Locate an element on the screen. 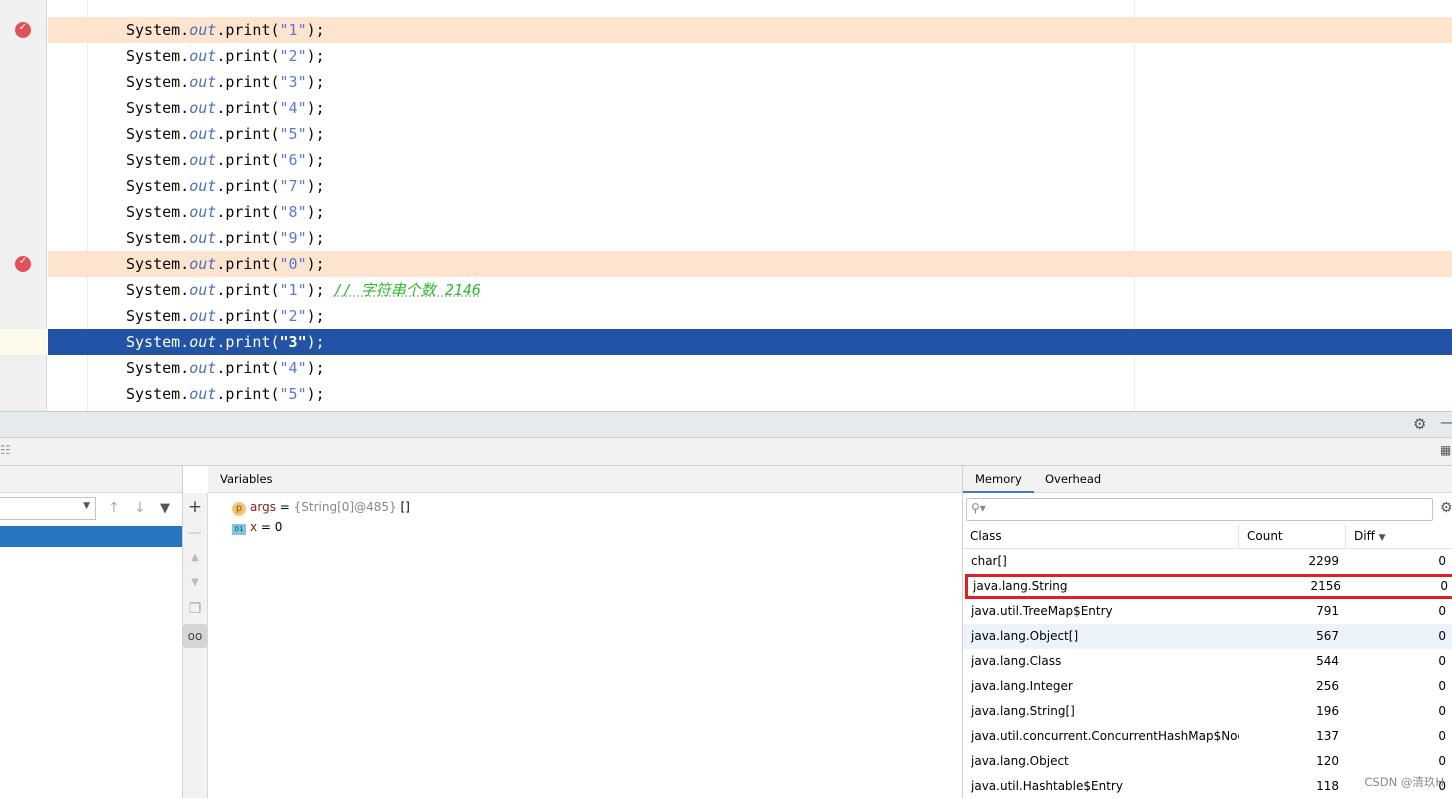 The height and width of the screenshot is (799, 1452). code-line: System.out.print("7"); is located at coordinates (750, 186).